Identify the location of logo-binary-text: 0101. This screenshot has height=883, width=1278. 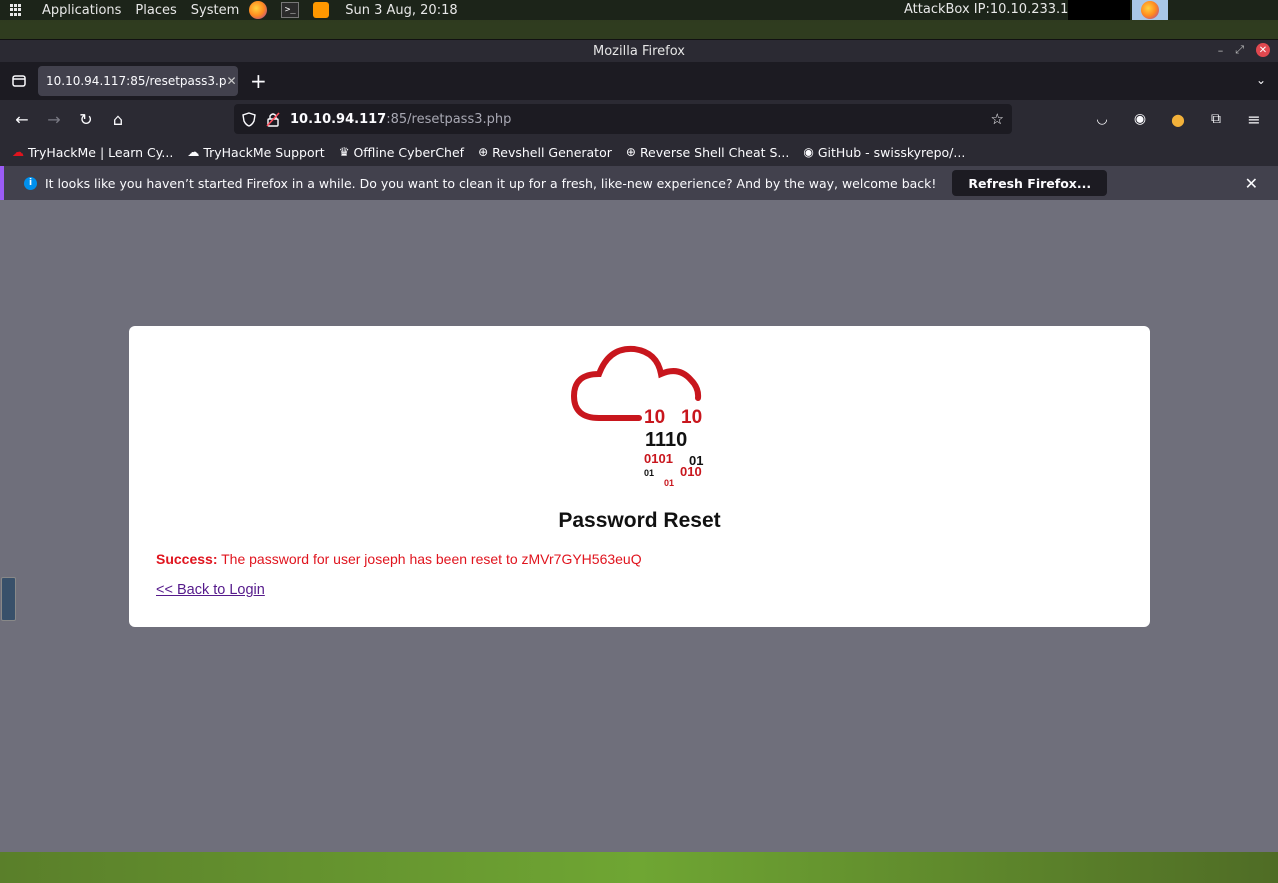
(658, 458).